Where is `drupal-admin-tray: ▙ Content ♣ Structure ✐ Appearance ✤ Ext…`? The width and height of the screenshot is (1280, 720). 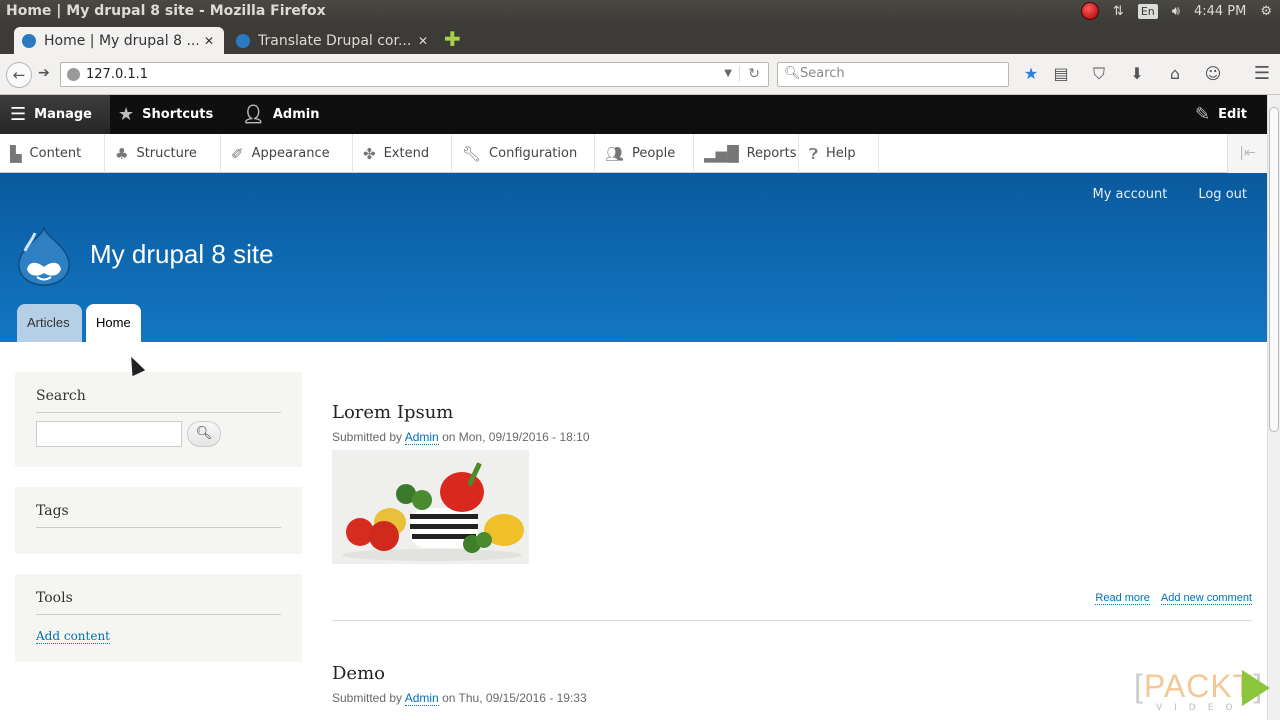
drupal-admin-tray: ▙ Content ♣ Structure ✐ Appearance ✤ Ext… is located at coordinates (633, 153).